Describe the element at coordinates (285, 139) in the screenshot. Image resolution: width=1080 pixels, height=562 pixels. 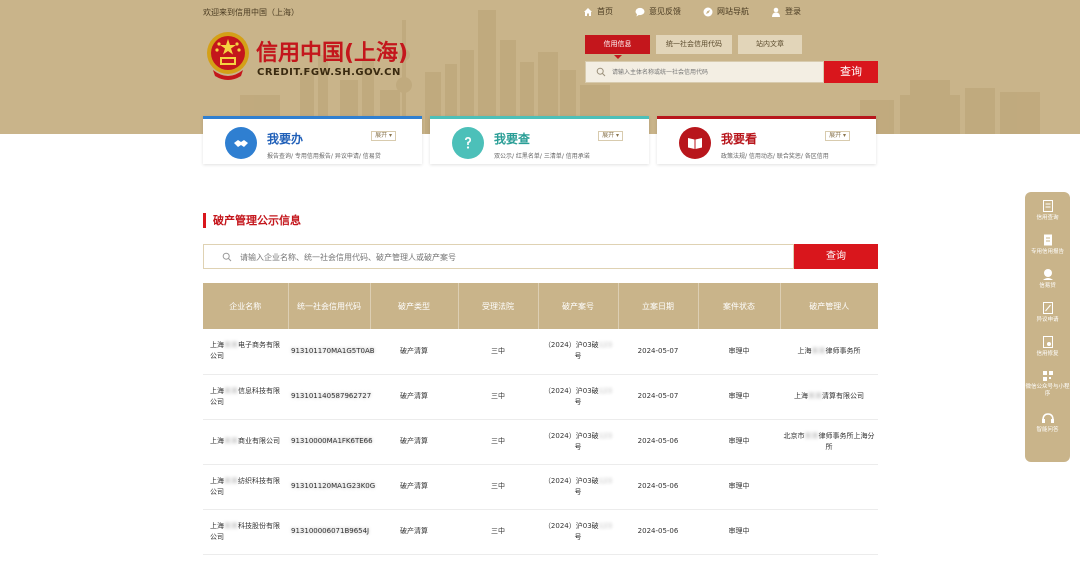
I see `card-title: 我要办` at that location.